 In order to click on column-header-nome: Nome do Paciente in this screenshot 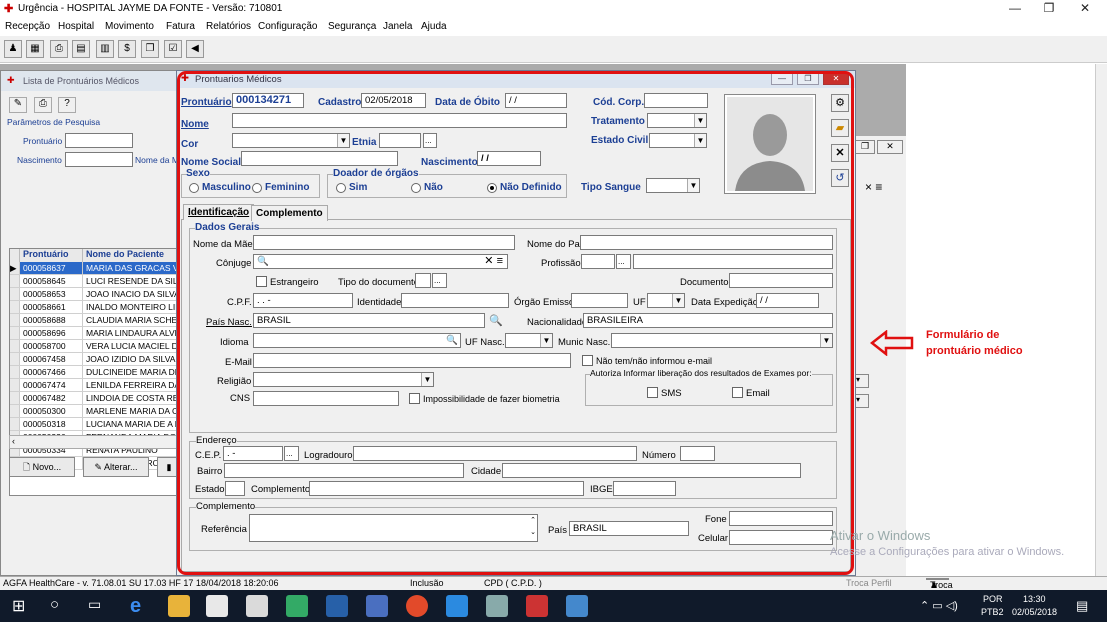, I will do `click(133, 255)`.